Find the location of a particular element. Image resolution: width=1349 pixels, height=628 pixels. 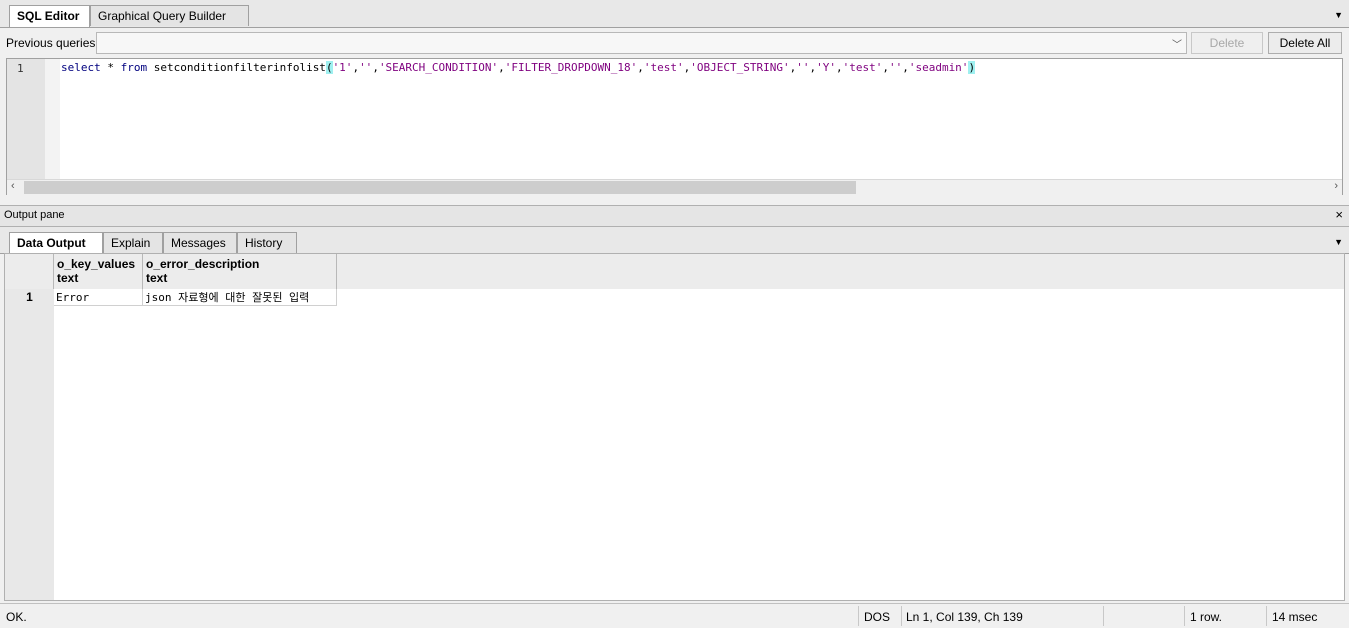

previous-queries-select: ﹀ is located at coordinates (641, 43).